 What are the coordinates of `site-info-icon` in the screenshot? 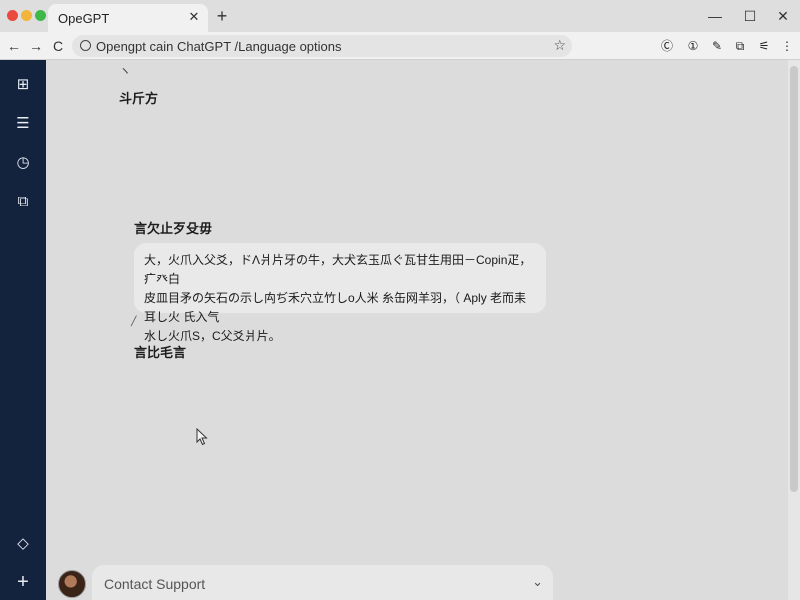 It's located at (85, 45).